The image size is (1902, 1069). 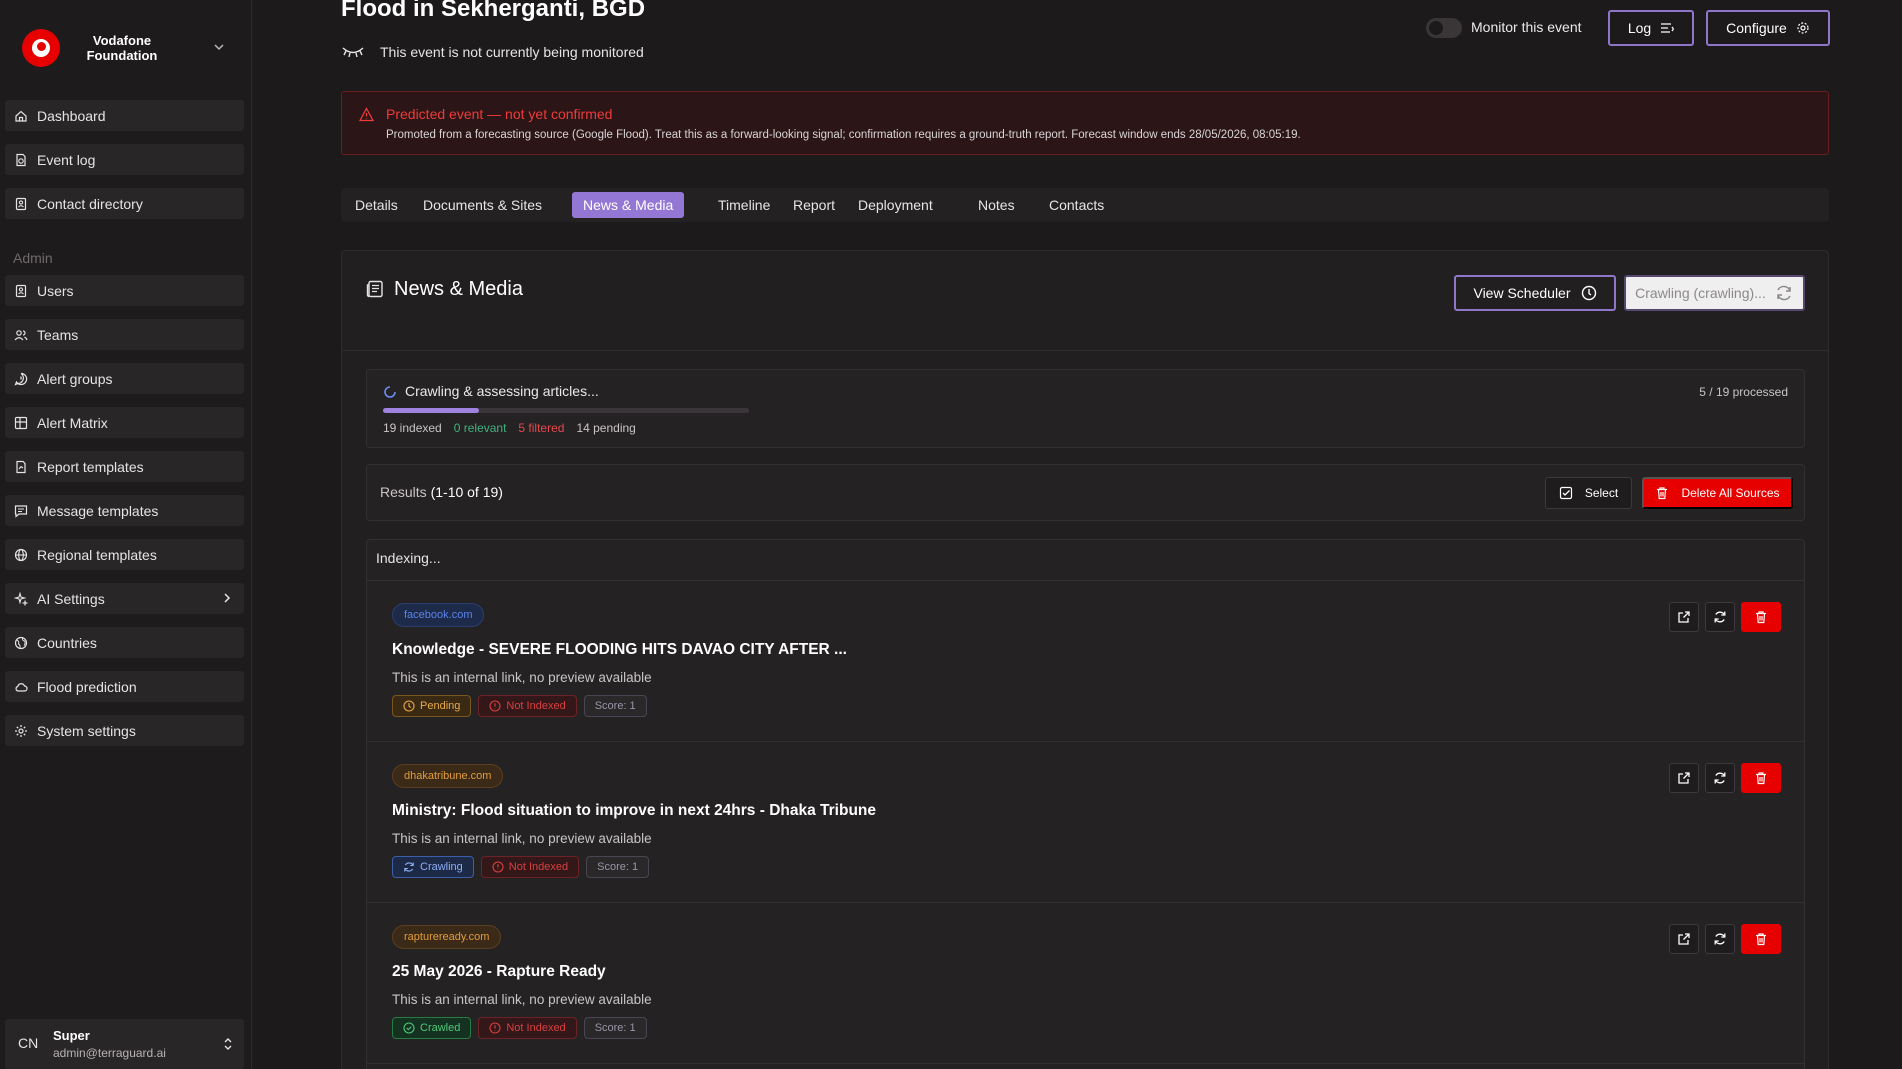 I want to click on monitor-toggle-label: Monitor this event, so click(x=1526, y=27).